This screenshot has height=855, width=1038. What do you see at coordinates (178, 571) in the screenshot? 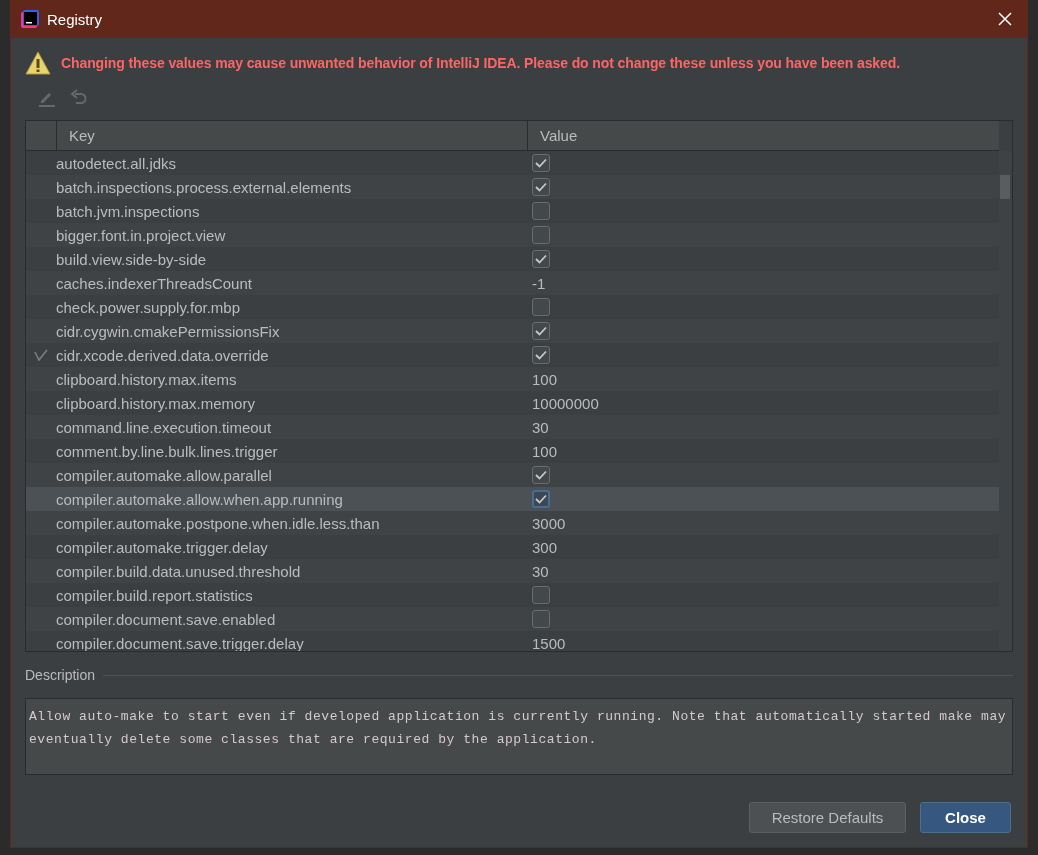
I see `key-cell: compiler.build.data.unused.threshold` at bounding box center [178, 571].